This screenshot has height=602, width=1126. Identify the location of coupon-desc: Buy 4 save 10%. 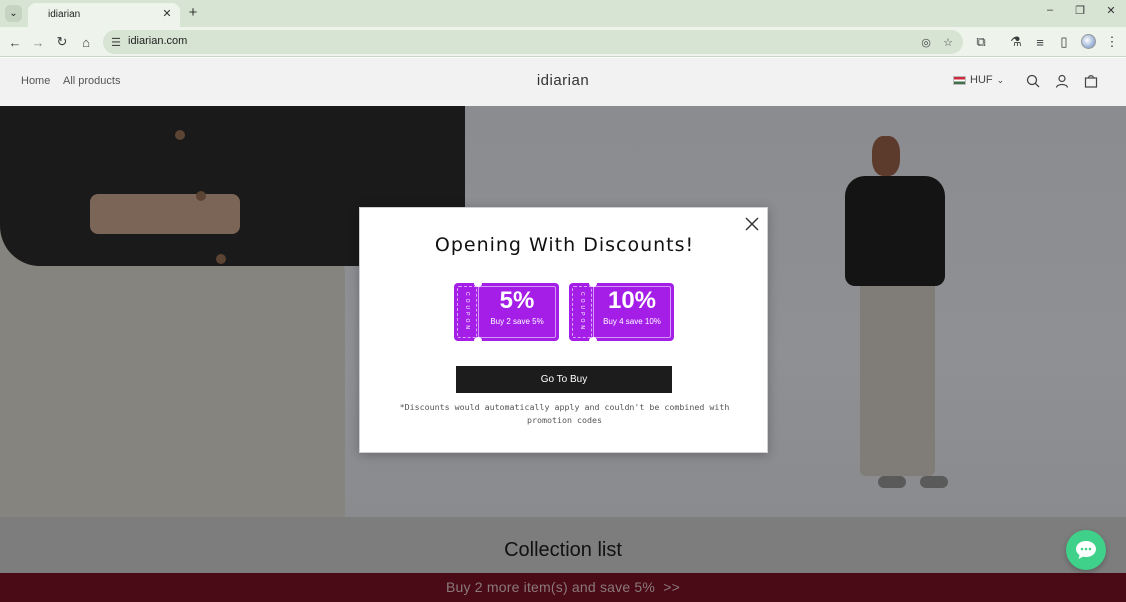
(632, 321).